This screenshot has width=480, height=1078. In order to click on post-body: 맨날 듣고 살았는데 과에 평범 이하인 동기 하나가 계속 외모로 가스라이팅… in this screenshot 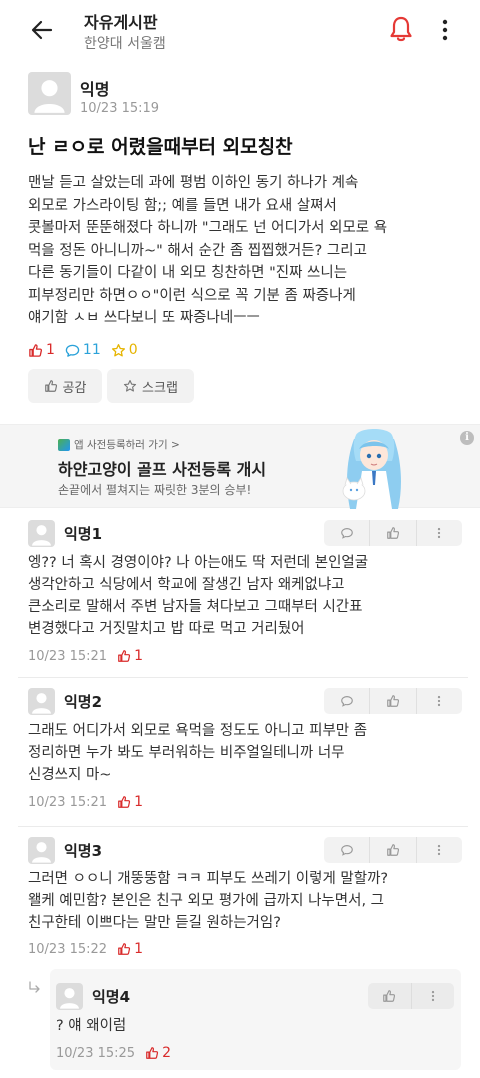, I will do `click(208, 250)`.